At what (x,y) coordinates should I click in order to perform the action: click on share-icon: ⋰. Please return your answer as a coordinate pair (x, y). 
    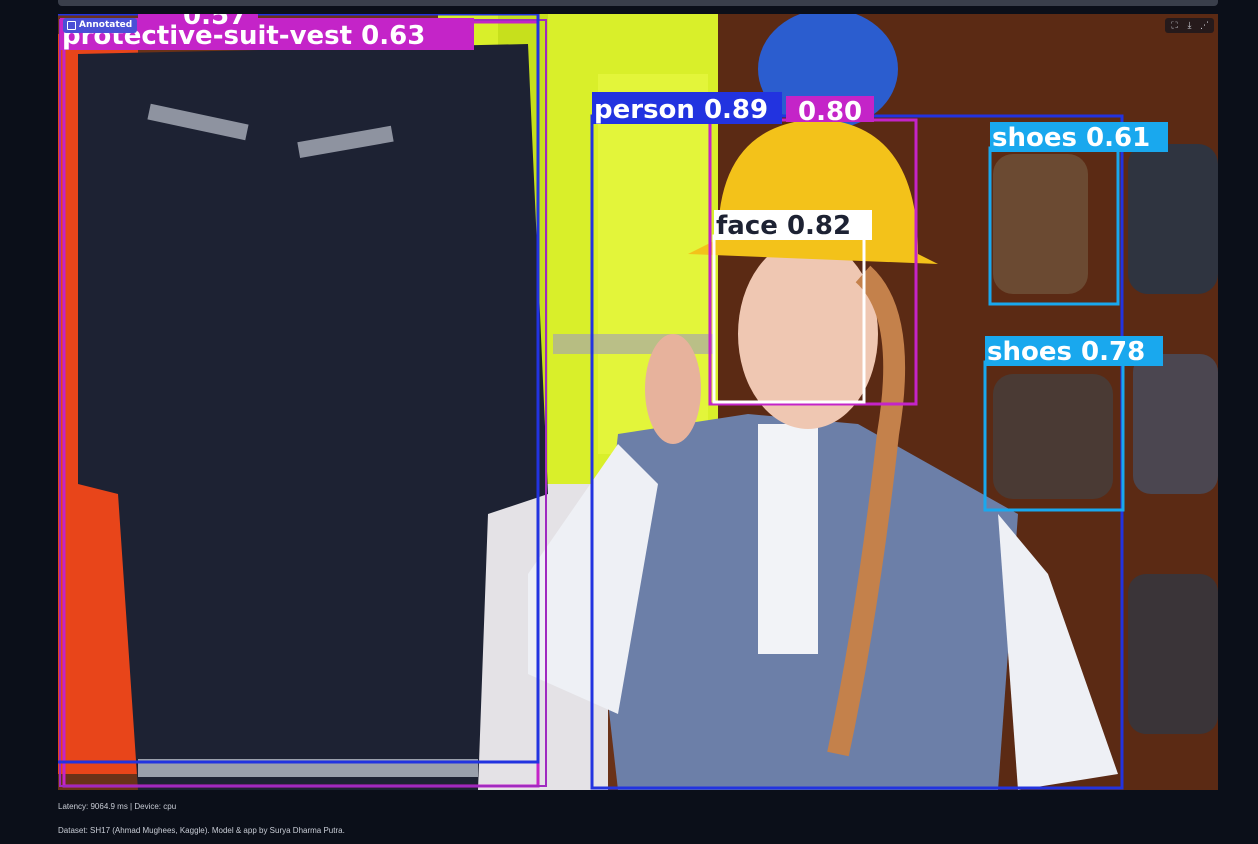
    Looking at the image, I should click on (1204, 25).